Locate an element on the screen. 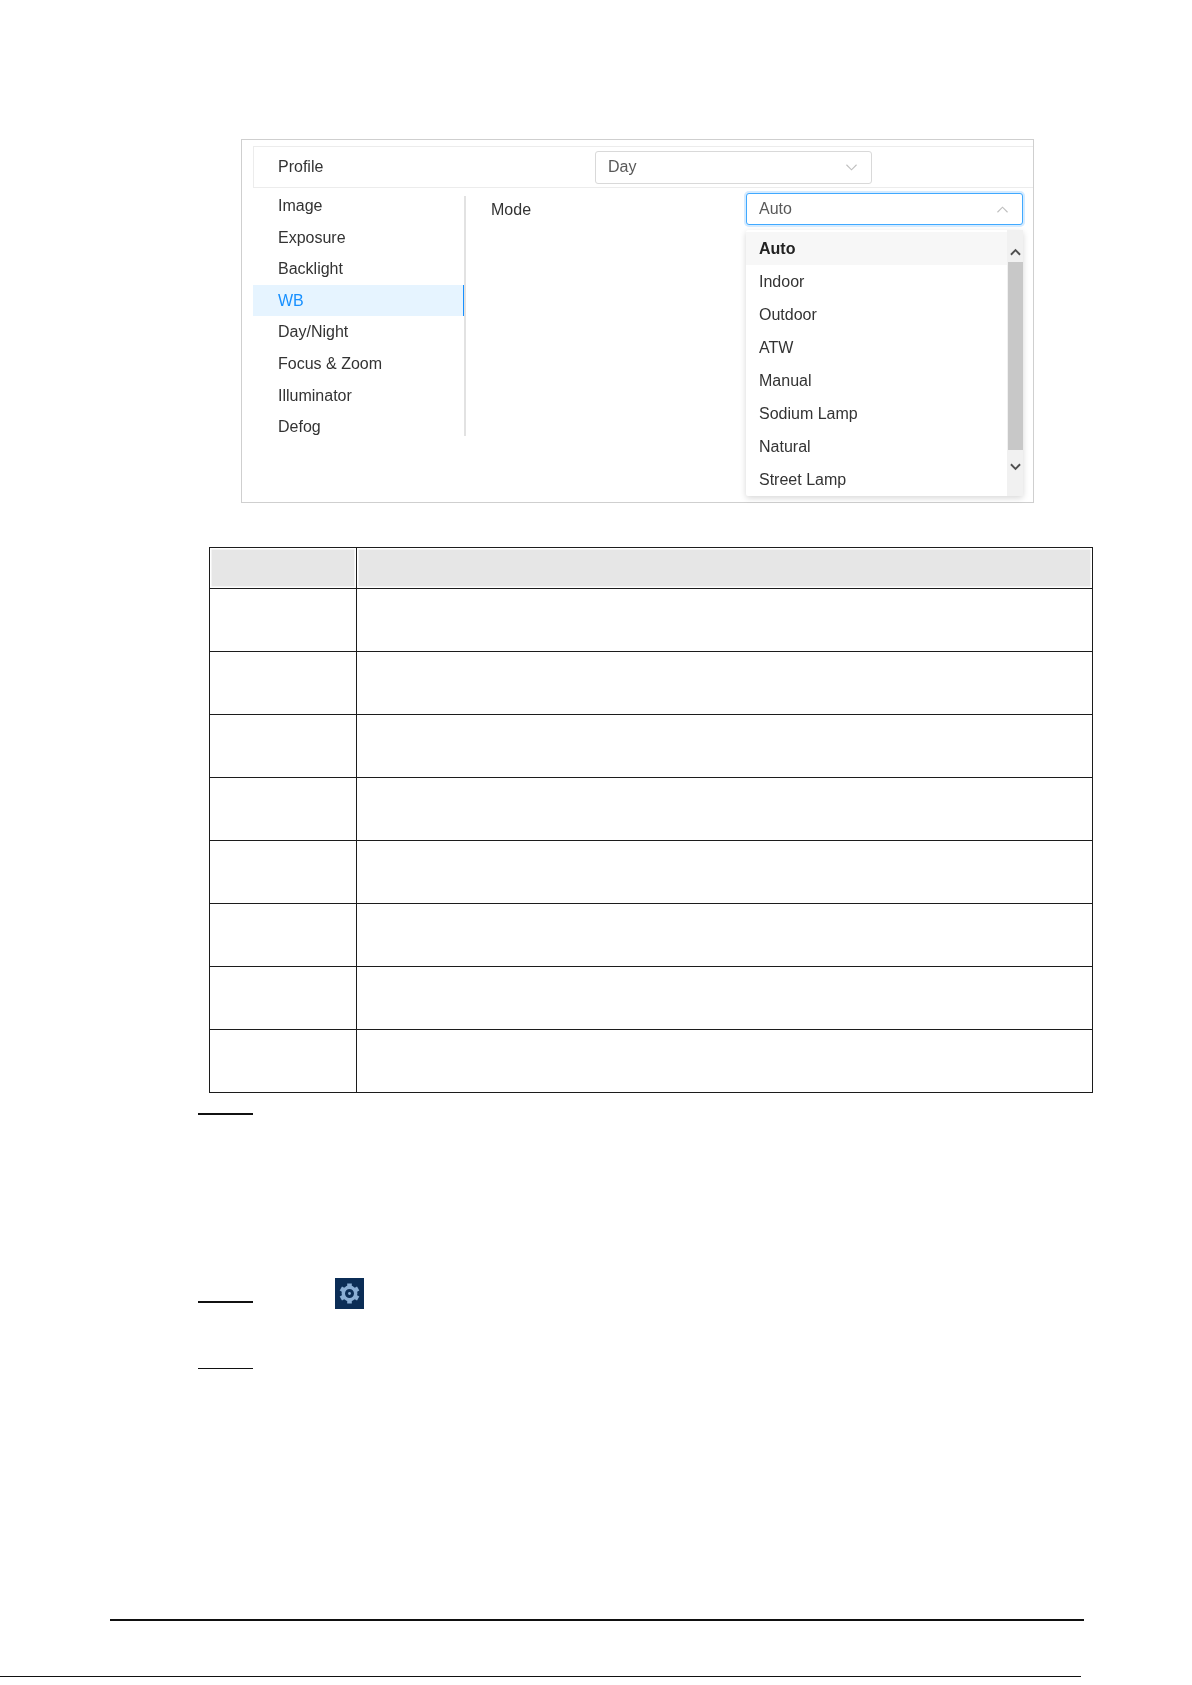  dropdown-option: Auto is located at coordinates (876, 248).